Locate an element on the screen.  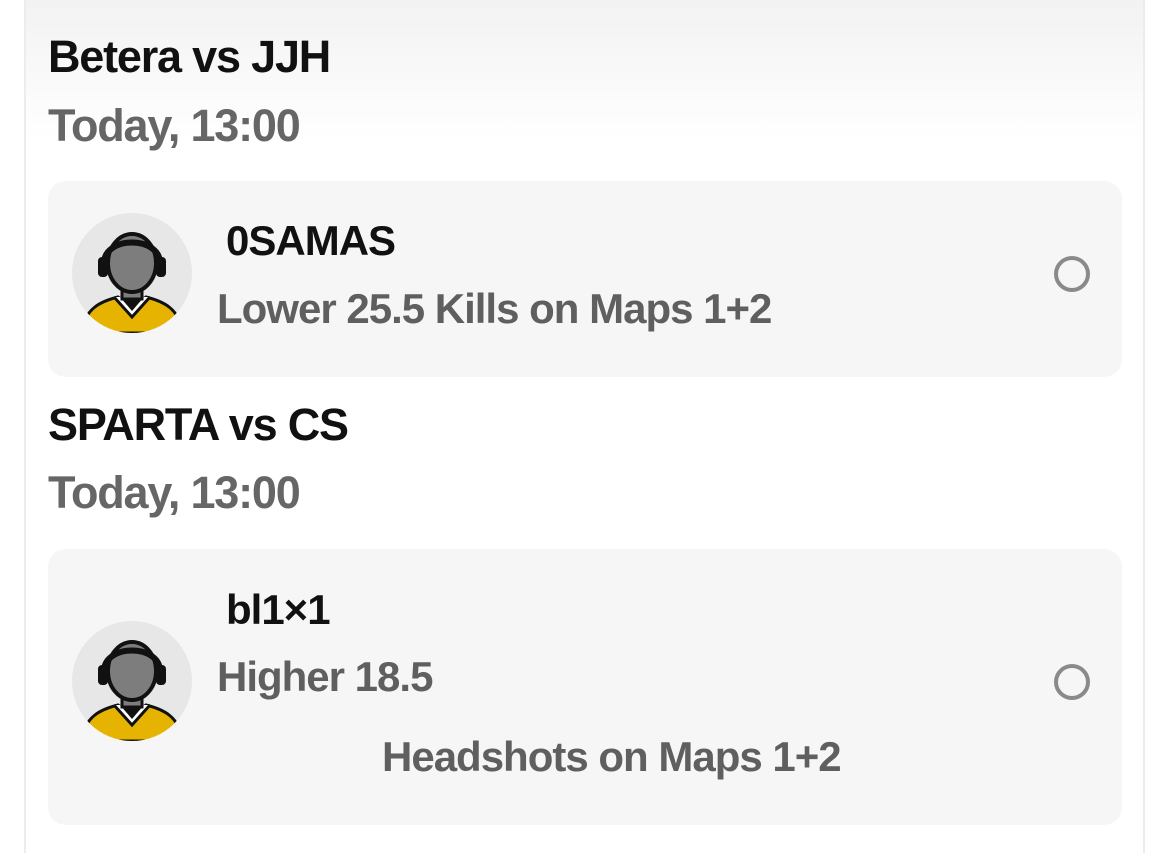
match-title: Betera vs JJH is located at coordinates (189, 56).